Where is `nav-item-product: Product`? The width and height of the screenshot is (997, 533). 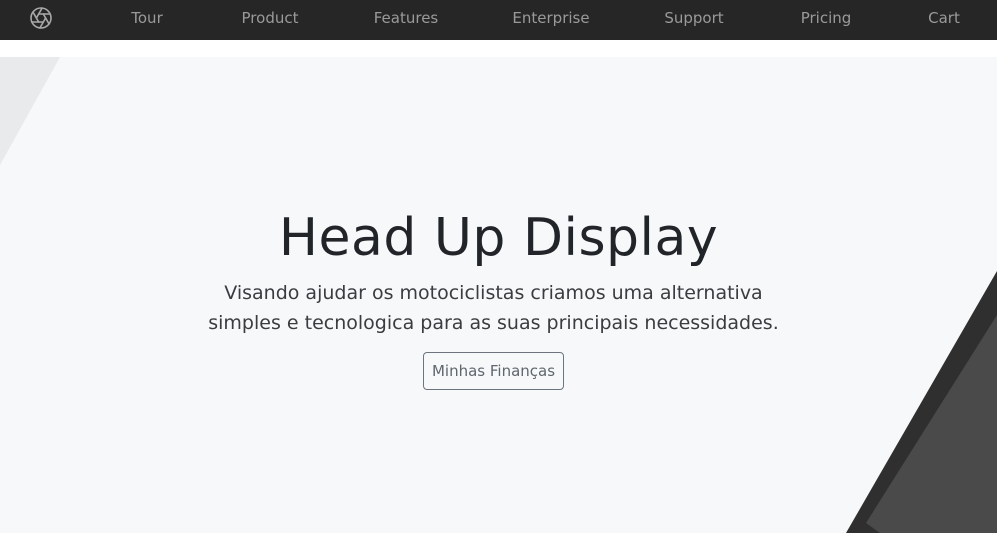 nav-item-product: Product is located at coordinates (270, 20).